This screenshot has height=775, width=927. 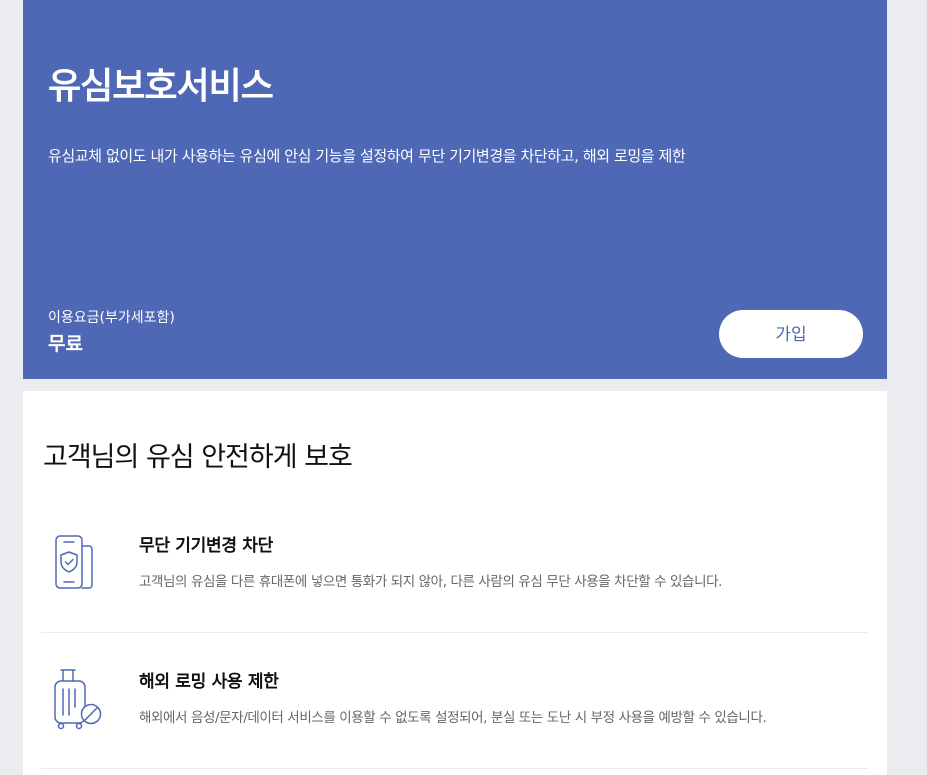 I want to click on luggage-blocked-icon, so click(x=79, y=700).